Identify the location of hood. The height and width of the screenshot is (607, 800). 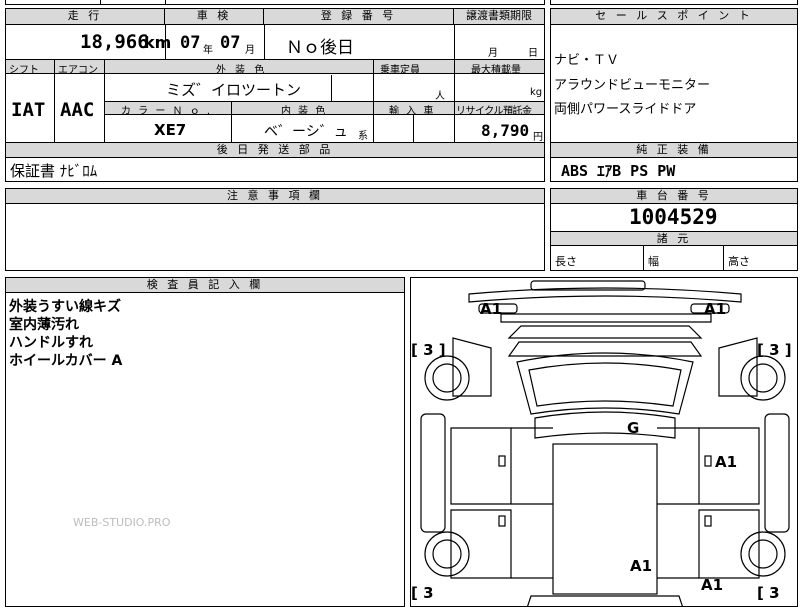
(605, 332).